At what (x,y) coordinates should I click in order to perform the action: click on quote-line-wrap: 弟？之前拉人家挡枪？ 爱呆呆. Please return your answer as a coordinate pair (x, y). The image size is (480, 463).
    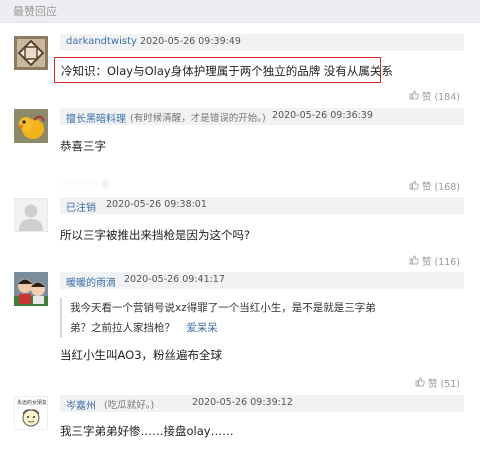
    Looking at the image, I should click on (242, 328).